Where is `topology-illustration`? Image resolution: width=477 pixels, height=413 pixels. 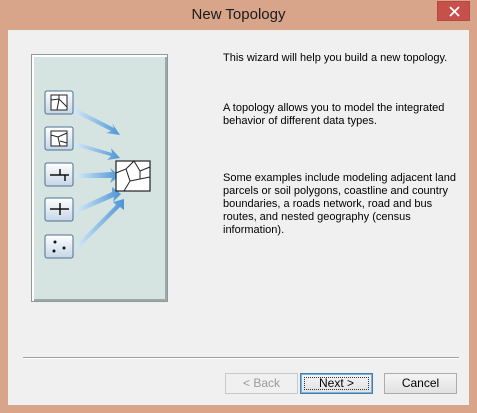 topology-illustration is located at coordinates (97, 174).